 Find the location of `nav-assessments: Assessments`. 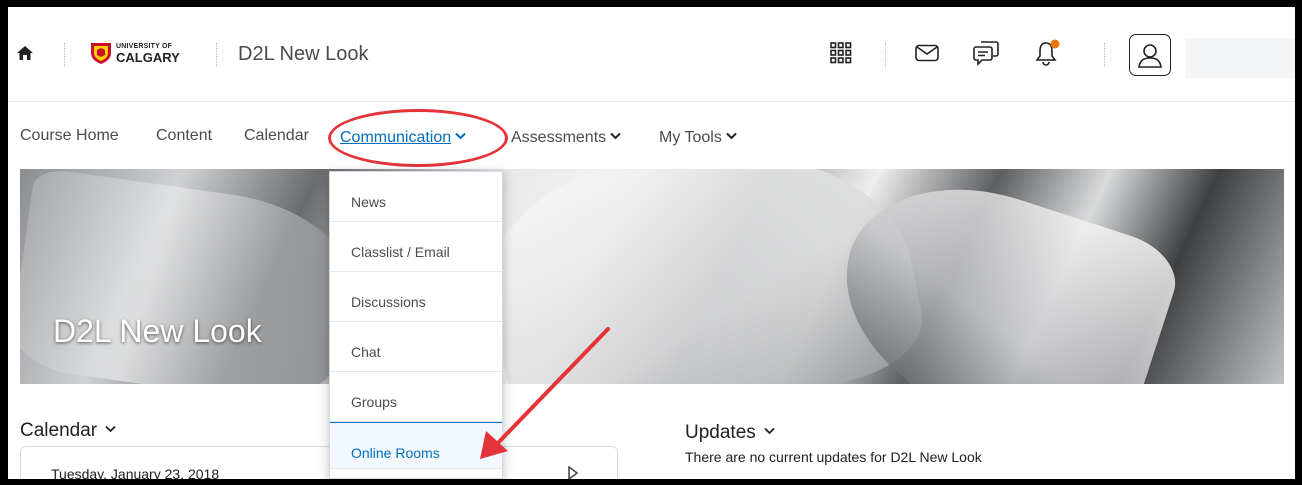

nav-assessments: Assessments is located at coordinates (566, 137).